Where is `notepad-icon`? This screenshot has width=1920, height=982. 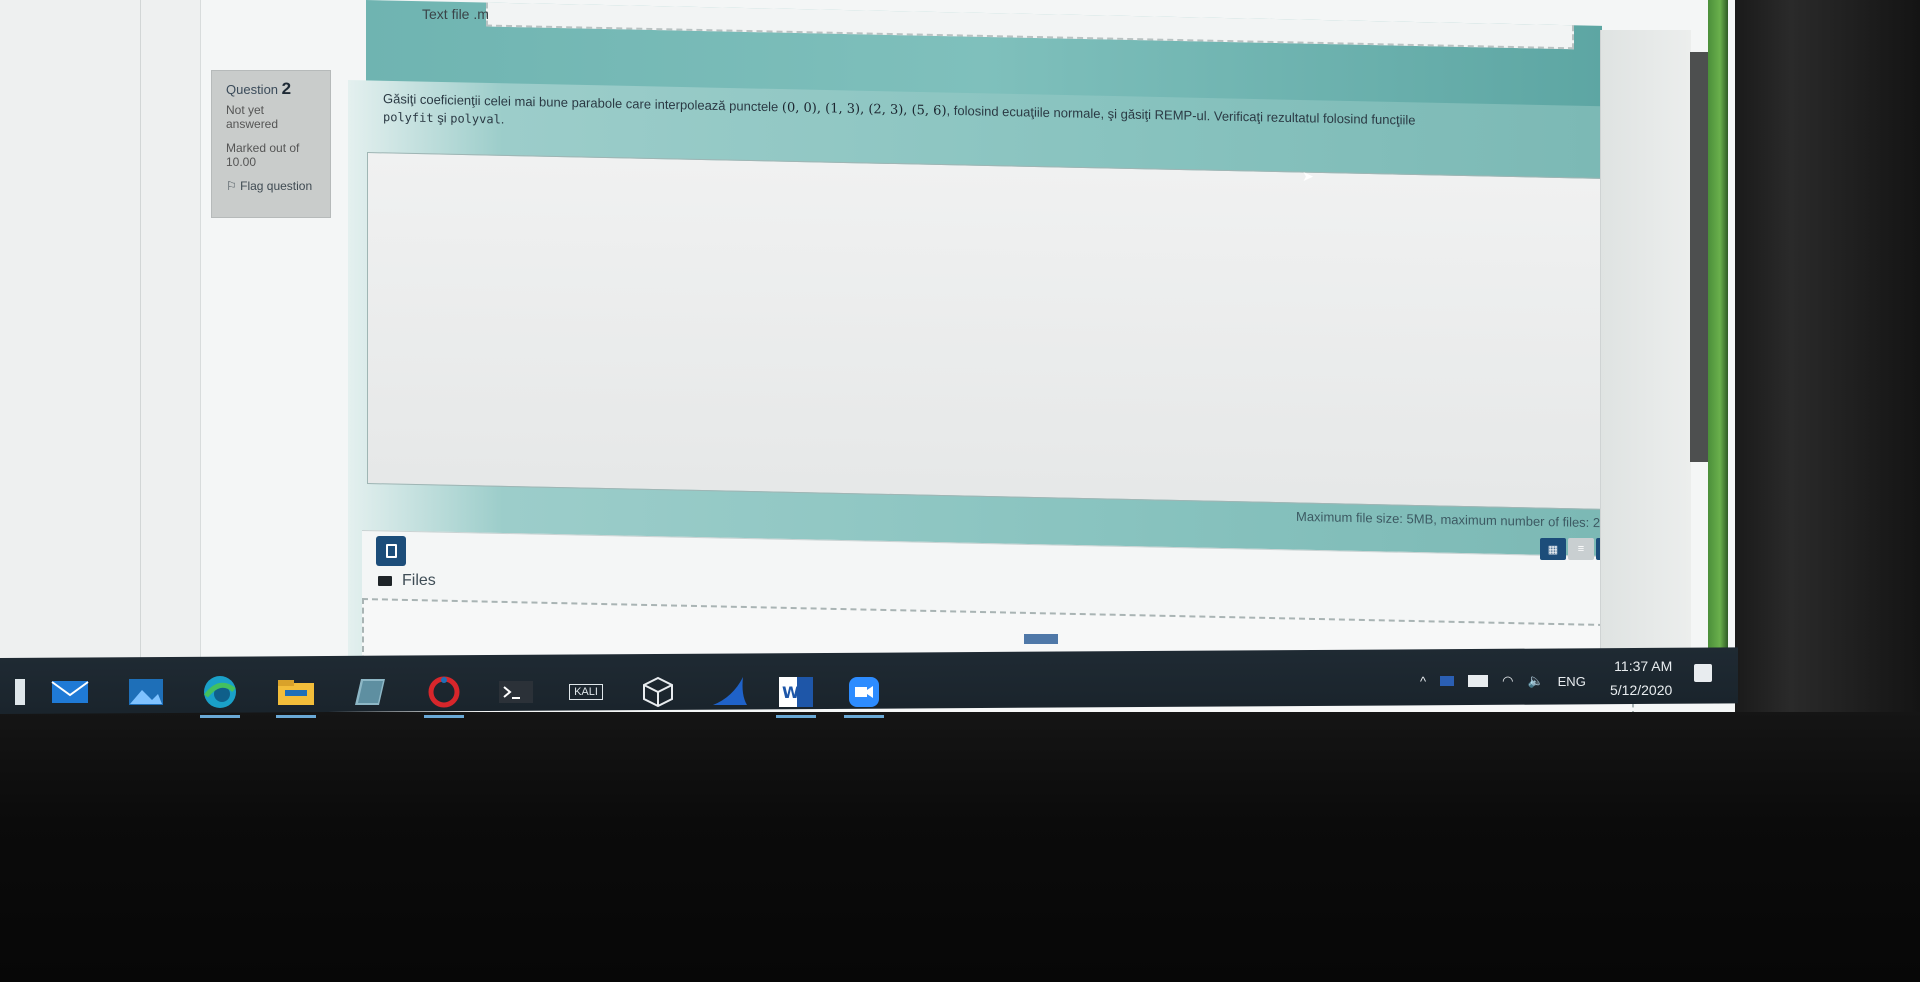
notepad-icon is located at coordinates (370, 692).